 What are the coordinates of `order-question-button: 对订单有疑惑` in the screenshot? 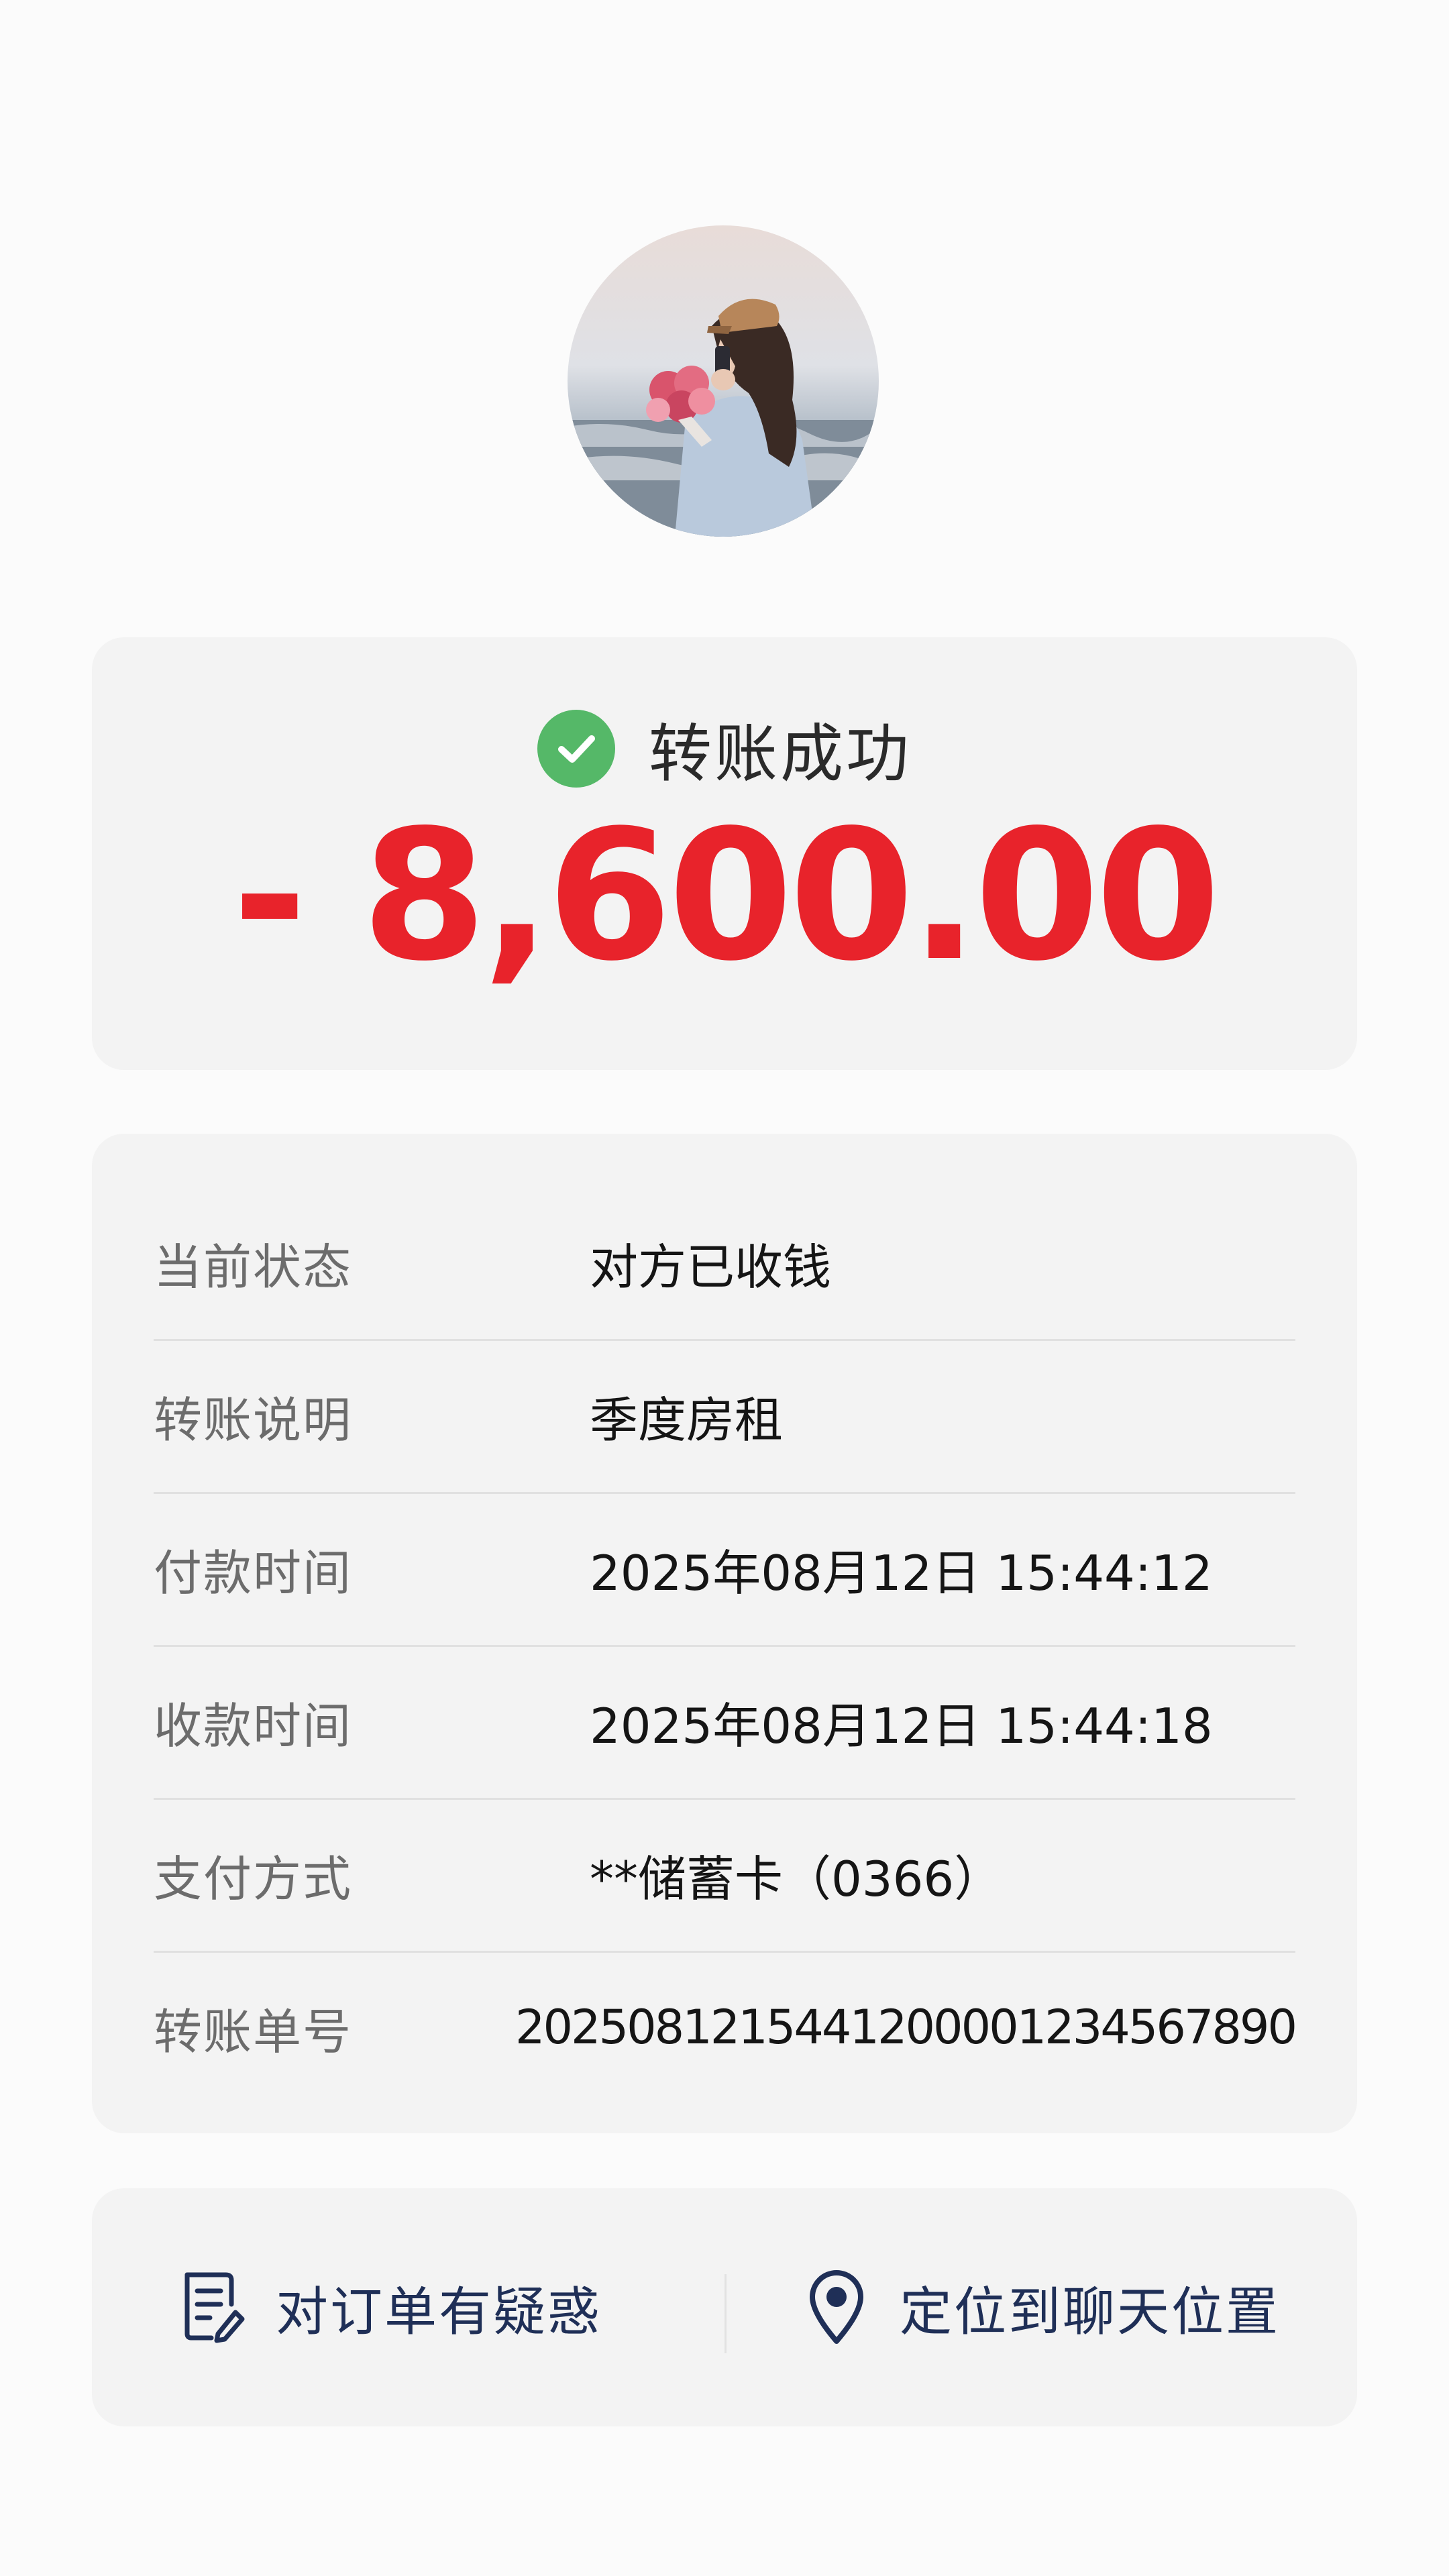 It's located at (390, 2307).